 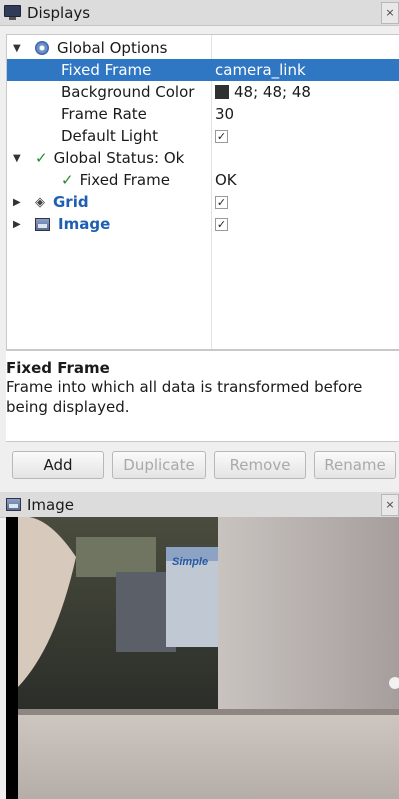 What do you see at coordinates (112, 48) in the screenshot?
I see `global-options-label: Global Options` at bounding box center [112, 48].